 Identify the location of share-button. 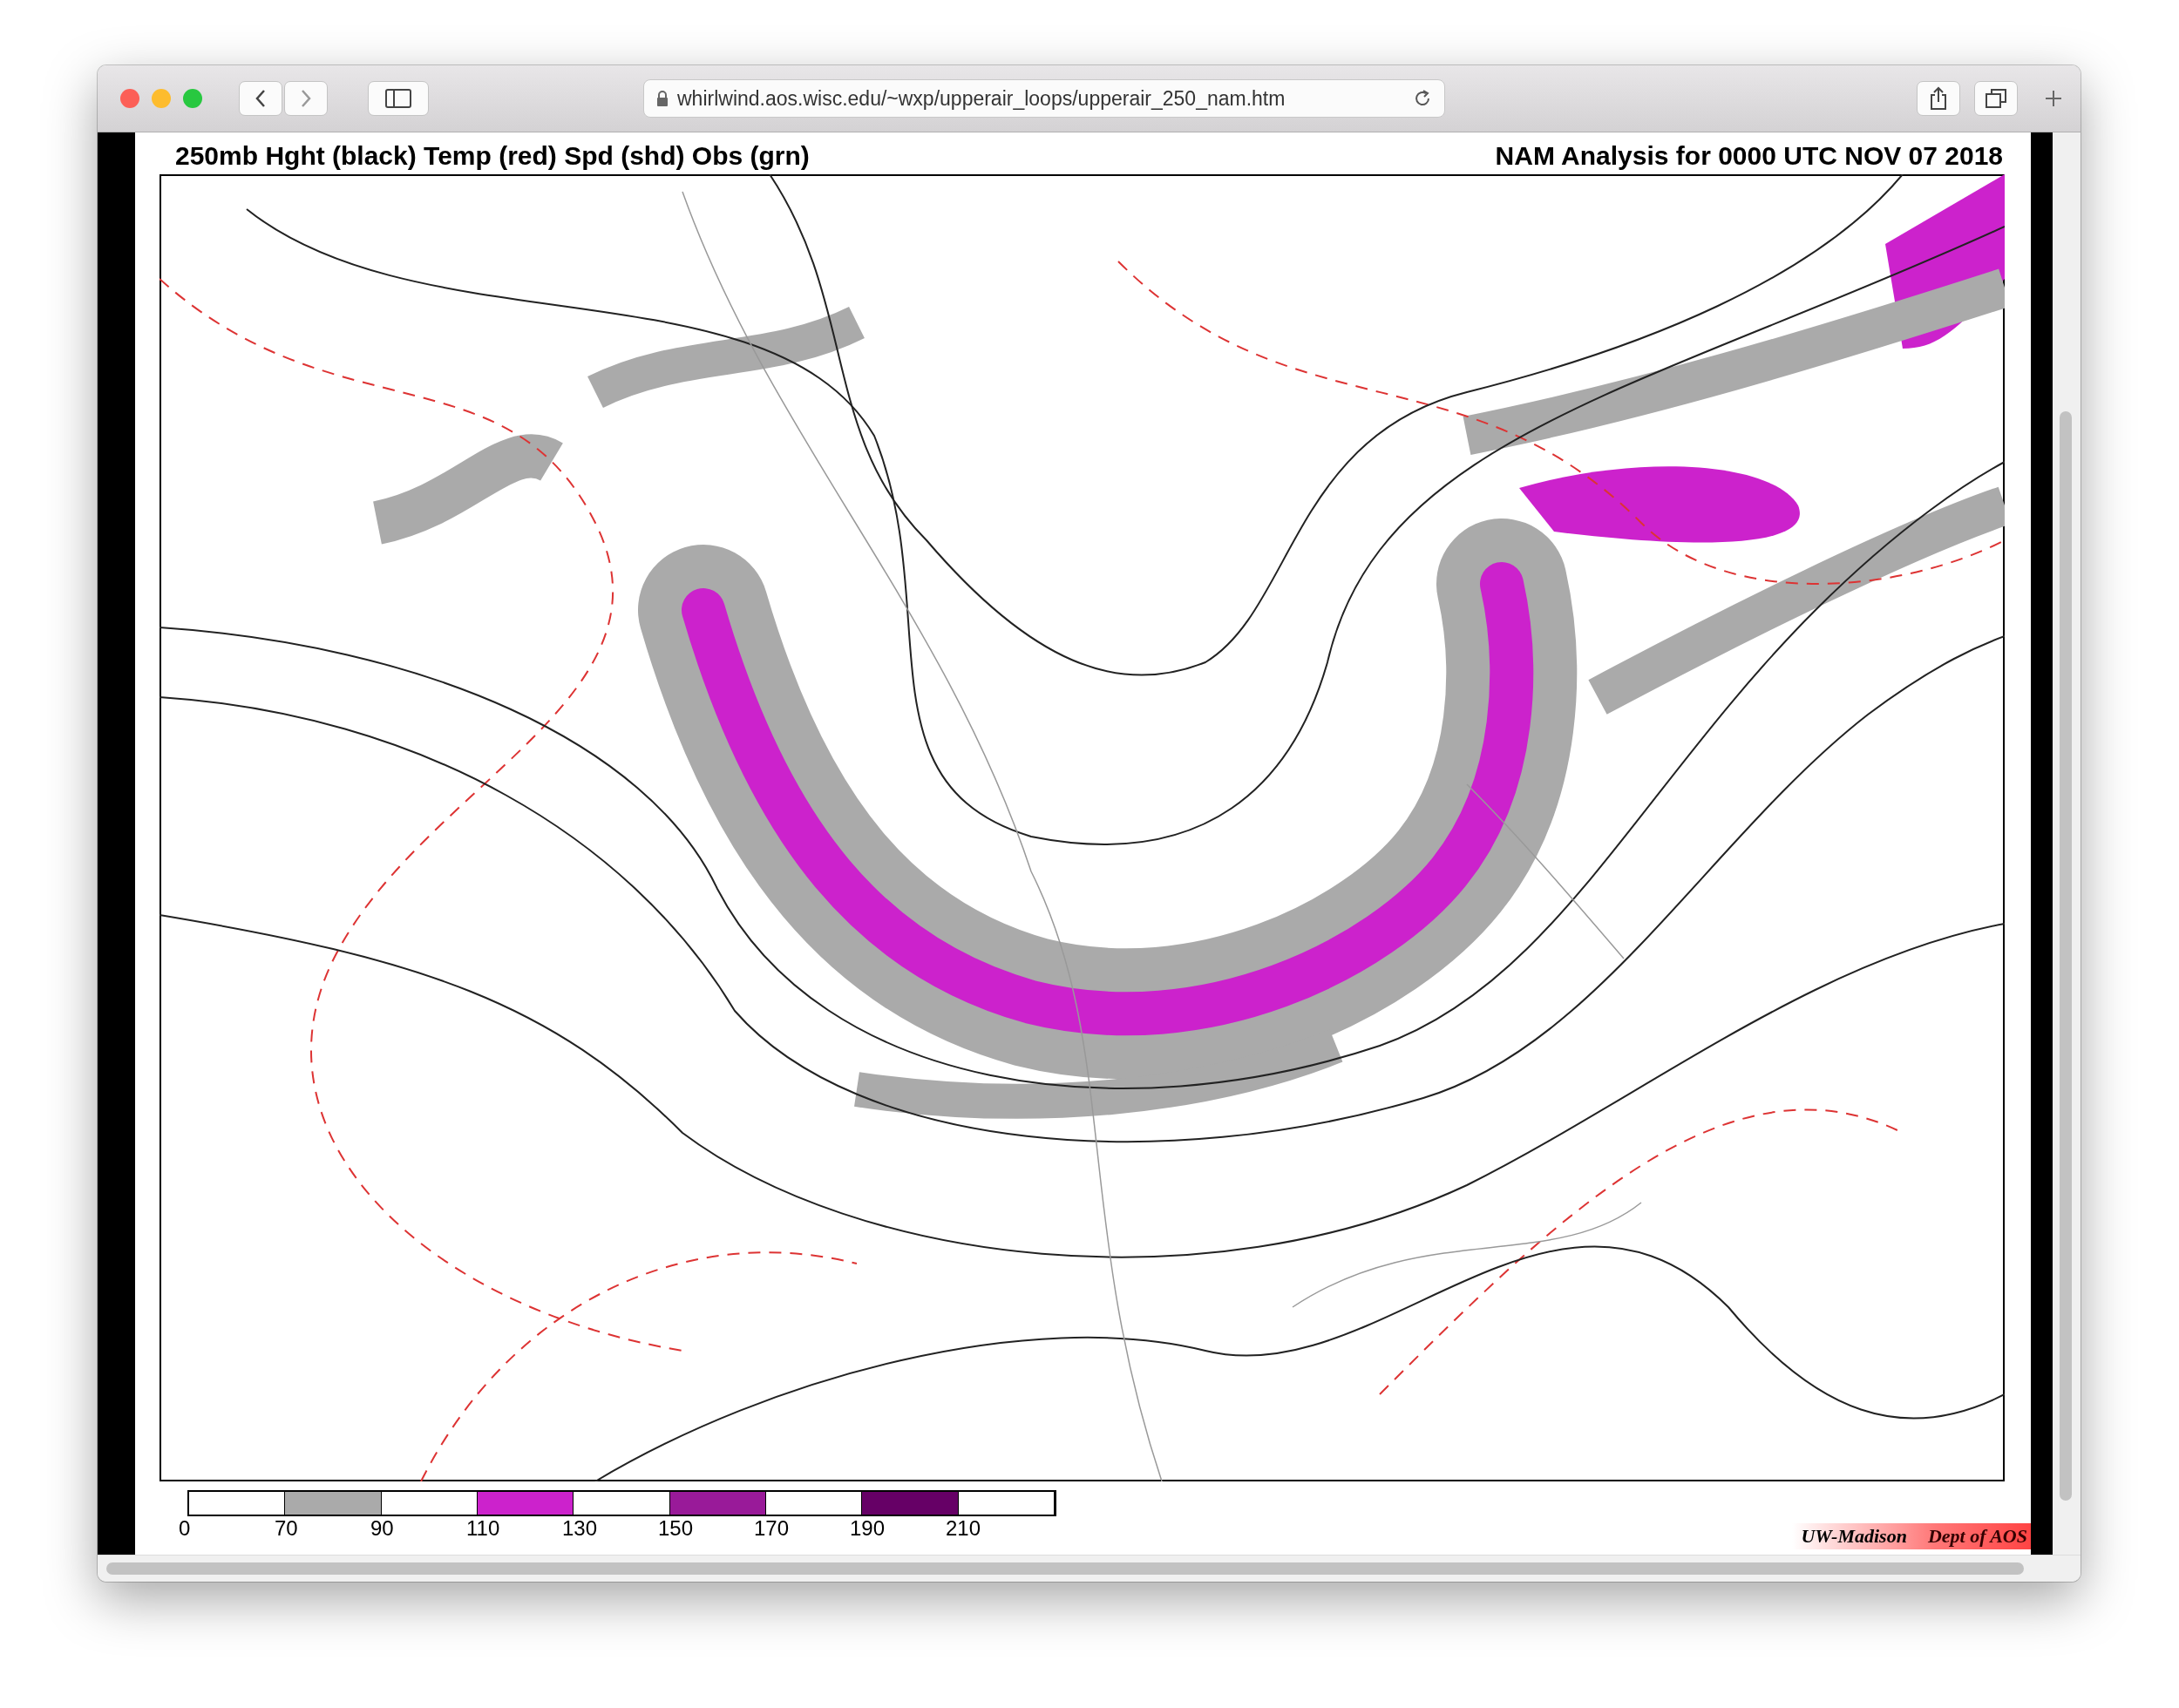
(1938, 98).